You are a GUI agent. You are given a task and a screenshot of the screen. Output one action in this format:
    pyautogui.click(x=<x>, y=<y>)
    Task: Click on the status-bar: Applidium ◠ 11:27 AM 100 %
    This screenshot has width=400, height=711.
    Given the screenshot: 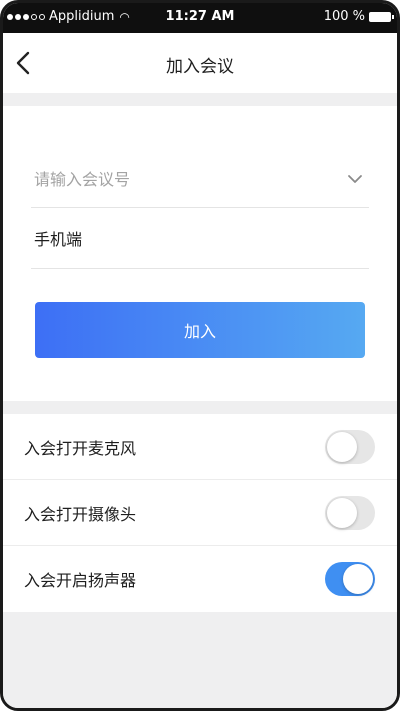 What is the action you would take?
    pyautogui.click(x=200, y=18)
    